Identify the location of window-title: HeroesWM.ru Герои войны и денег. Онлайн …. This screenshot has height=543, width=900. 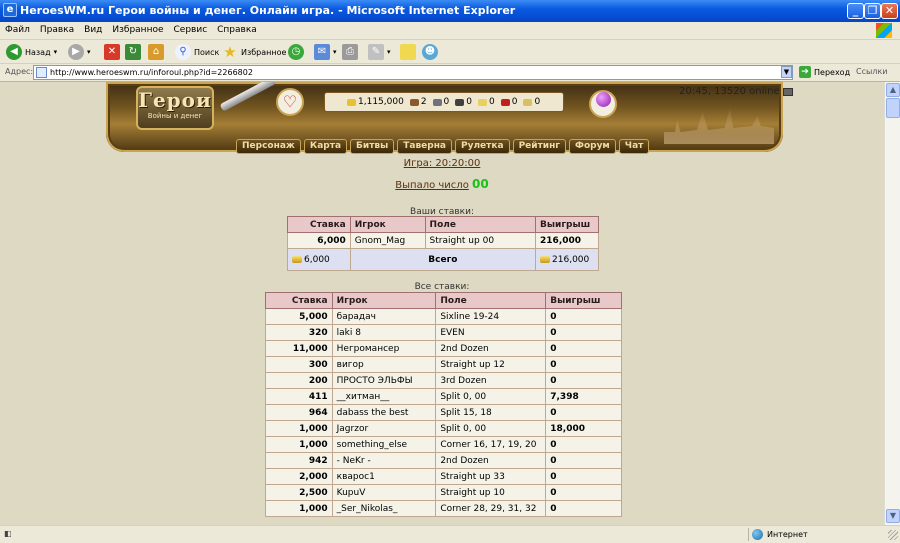
(268, 10).